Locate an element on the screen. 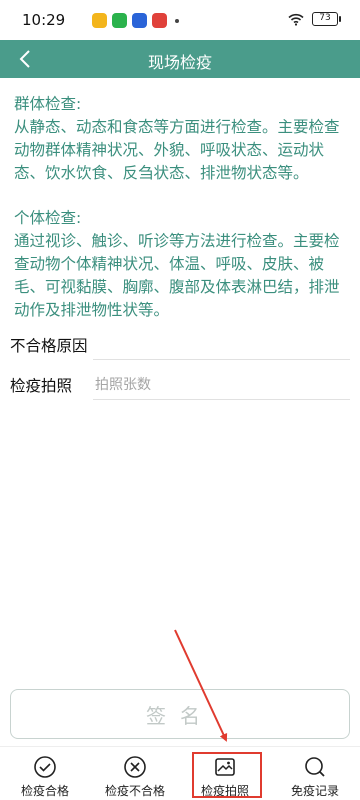 The height and width of the screenshot is (800, 360). battery-icon: 73 is located at coordinates (326, 19).